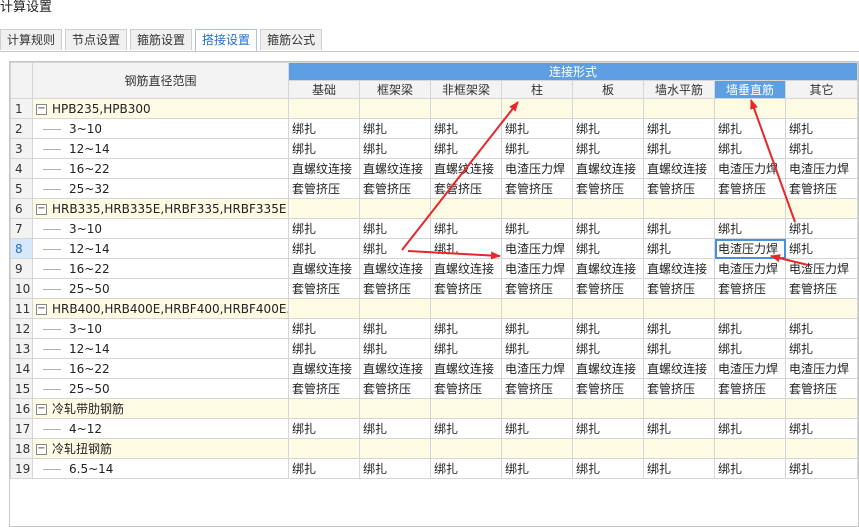 Image resolution: width=859 pixels, height=527 pixels. I want to click on column-header: 墙水平筋, so click(679, 89).